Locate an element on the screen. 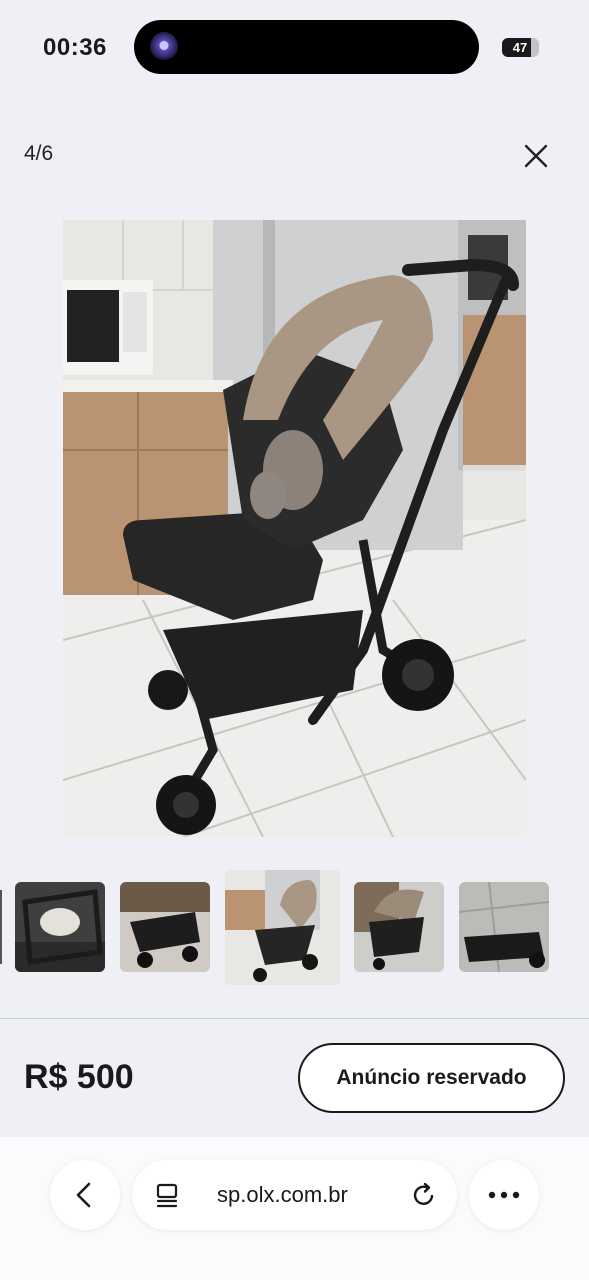  chevron-left-icon is located at coordinates (83, 1195).